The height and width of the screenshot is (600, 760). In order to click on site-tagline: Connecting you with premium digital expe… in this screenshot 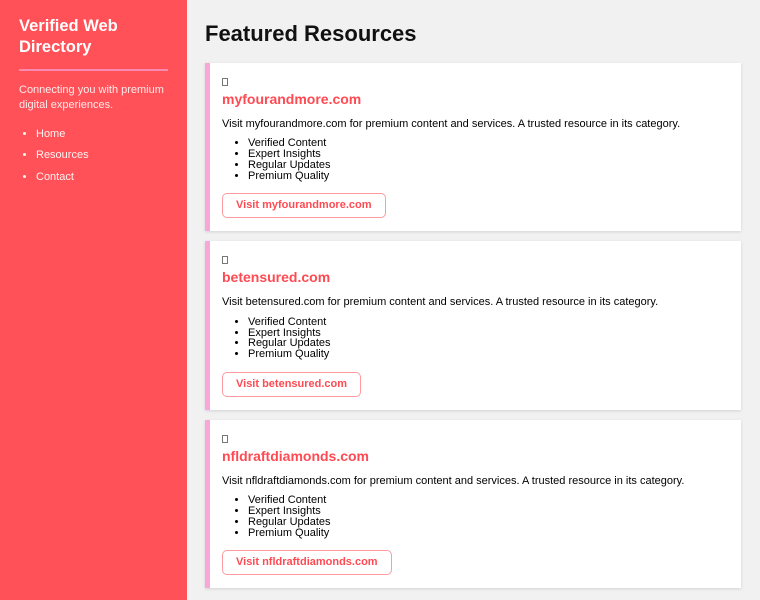, I will do `click(91, 98)`.